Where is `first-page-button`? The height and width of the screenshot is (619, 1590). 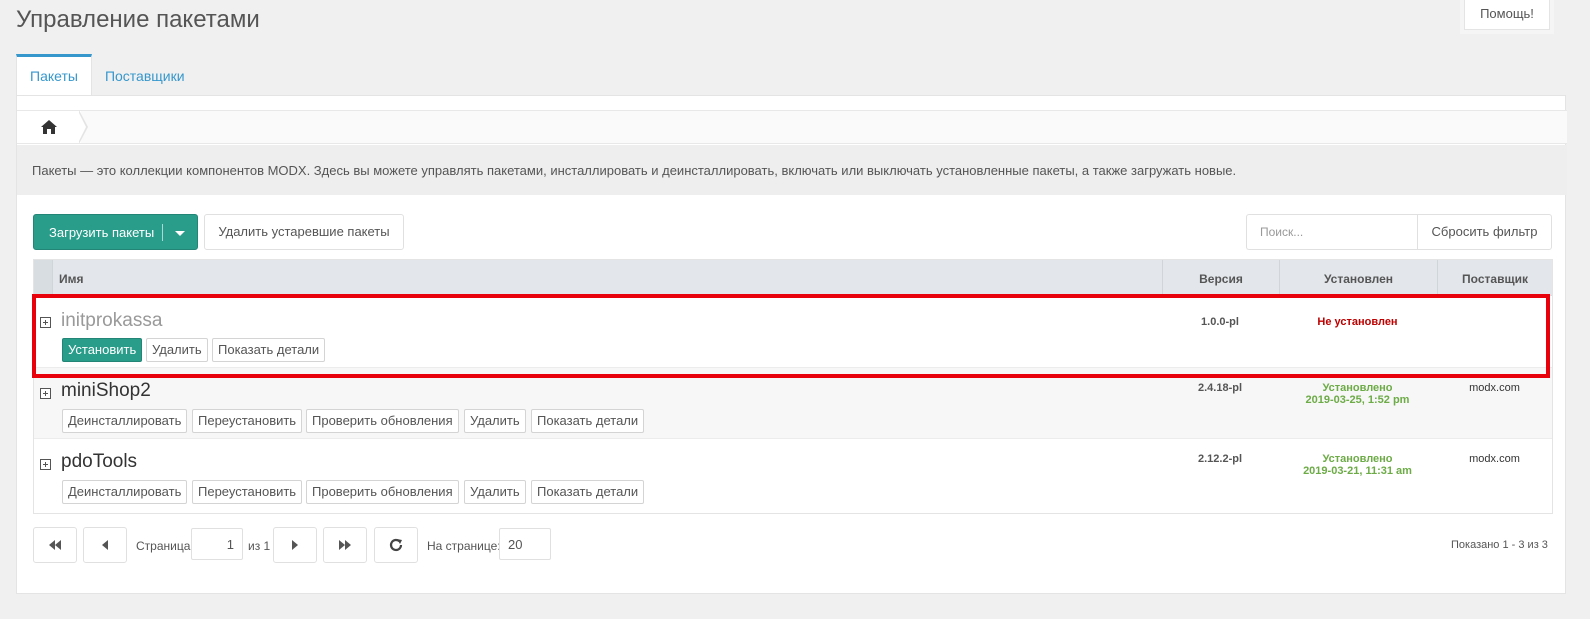
first-page-button is located at coordinates (55, 545).